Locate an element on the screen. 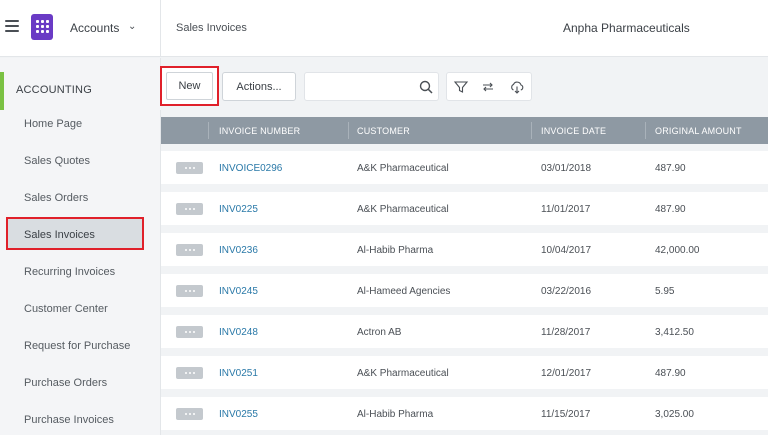 Image resolution: width=768 pixels, height=435 pixels. app-name: Accounts is located at coordinates (94, 28).